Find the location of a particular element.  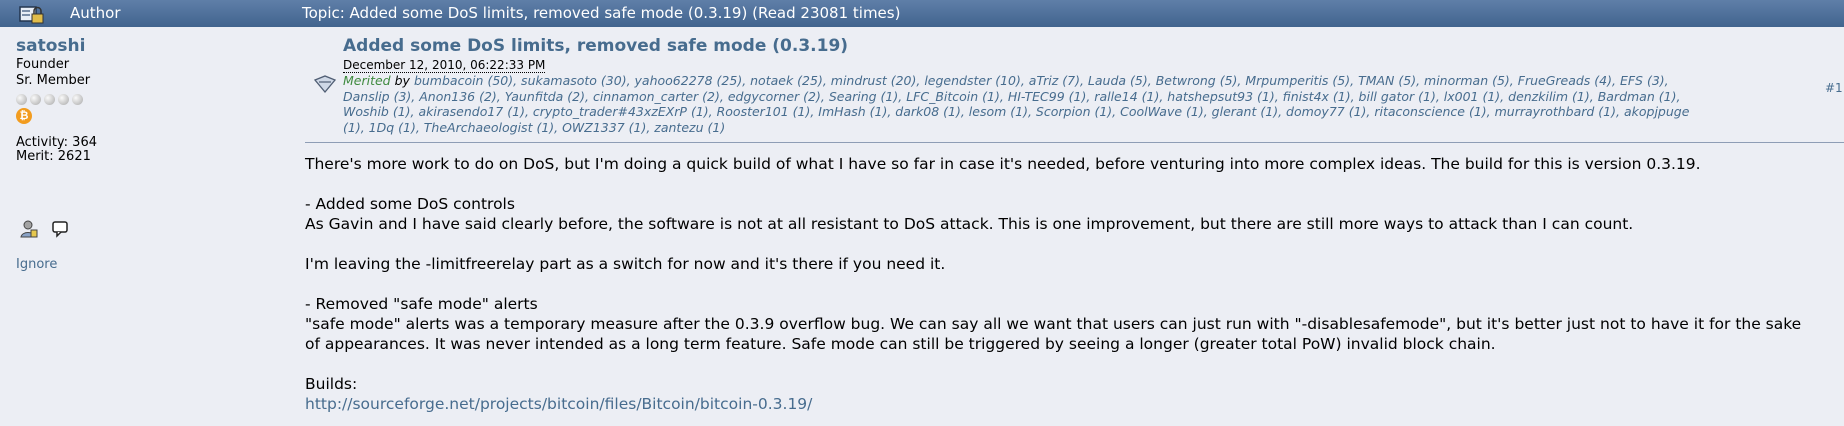

post-divider is located at coordinates (1074, 142).